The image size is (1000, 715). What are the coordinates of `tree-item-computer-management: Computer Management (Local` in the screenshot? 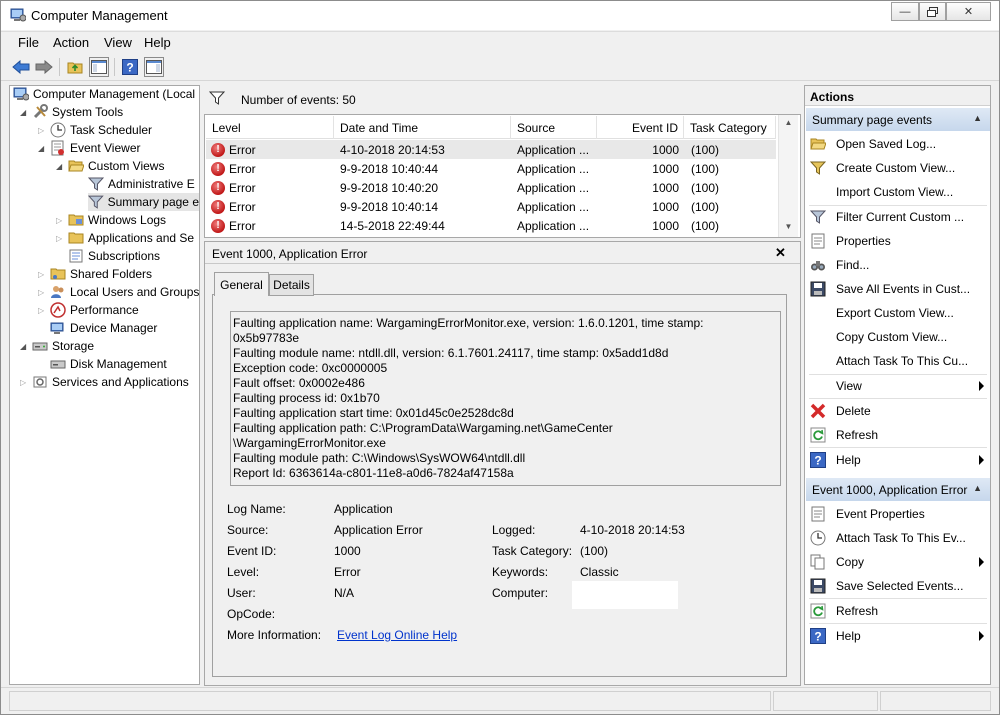 It's located at (104, 94).